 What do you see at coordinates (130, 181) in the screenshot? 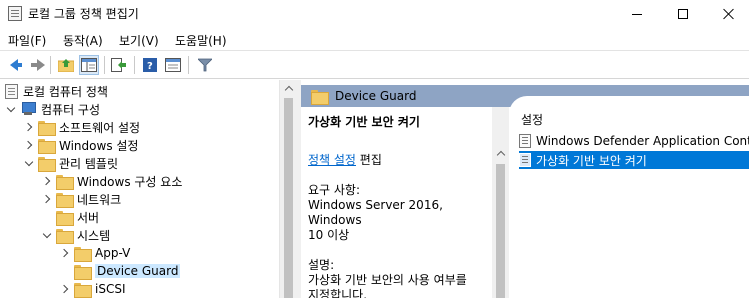
I see `tree-item-label: Windows 구성 요소` at bounding box center [130, 181].